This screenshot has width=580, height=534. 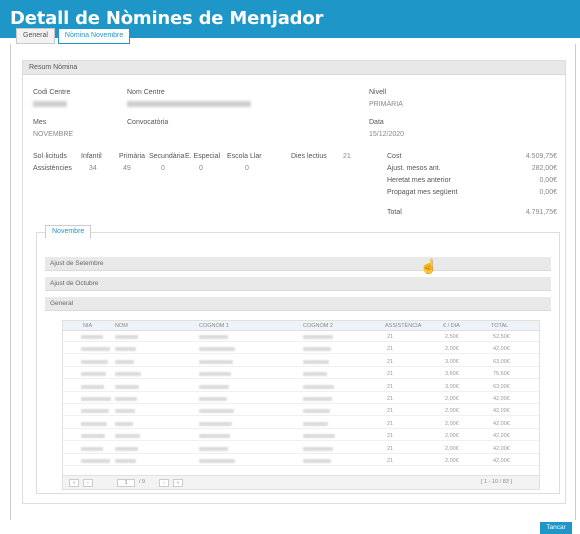 What do you see at coordinates (544, 168) in the screenshot?
I see `ajust-value: 282,00€` at bounding box center [544, 168].